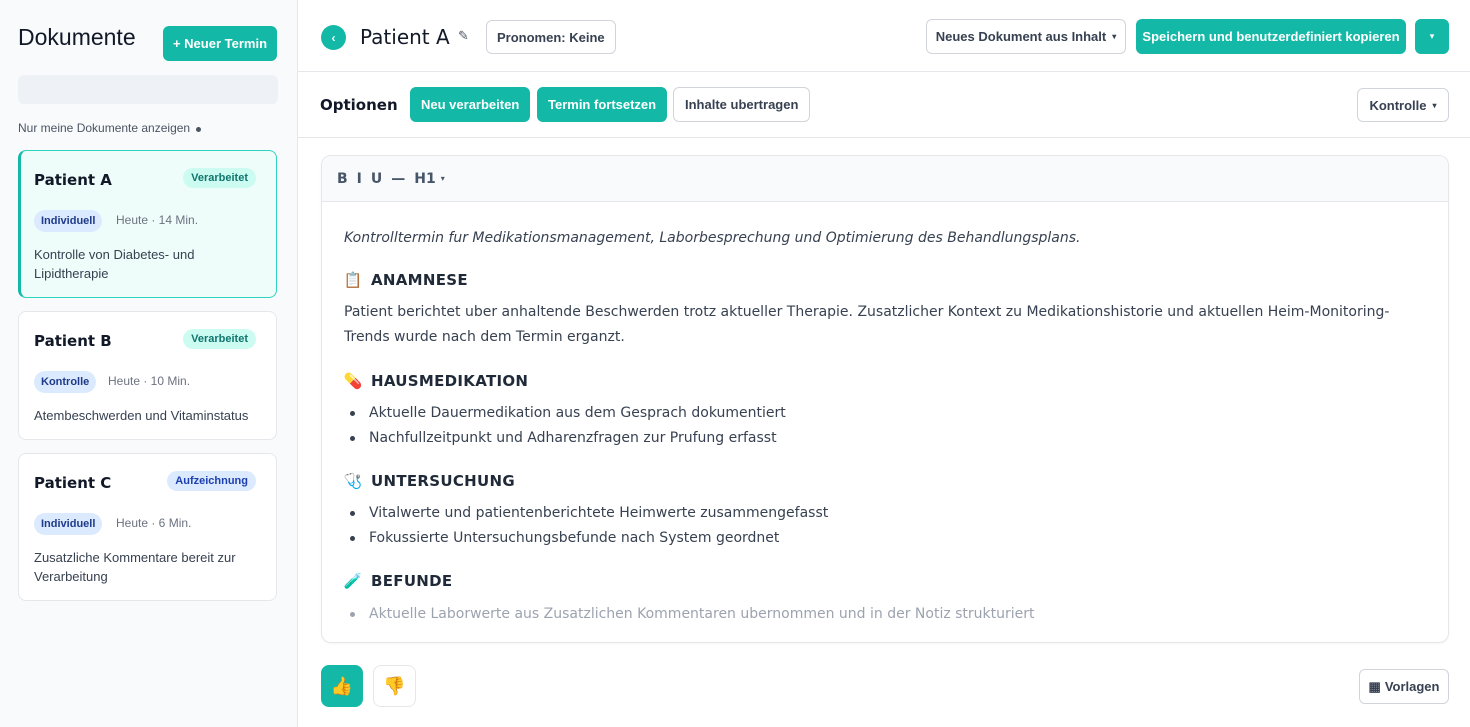  What do you see at coordinates (463, 36) in the screenshot?
I see `pencil-icon: ✎` at bounding box center [463, 36].